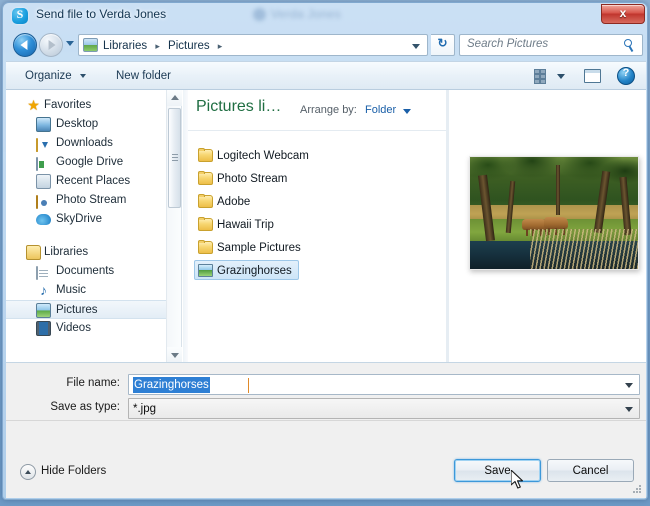 This screenshot has width=650, height=506. I want to click on sidebar-item-skydrive: SkyDrive, so click(86, 219).